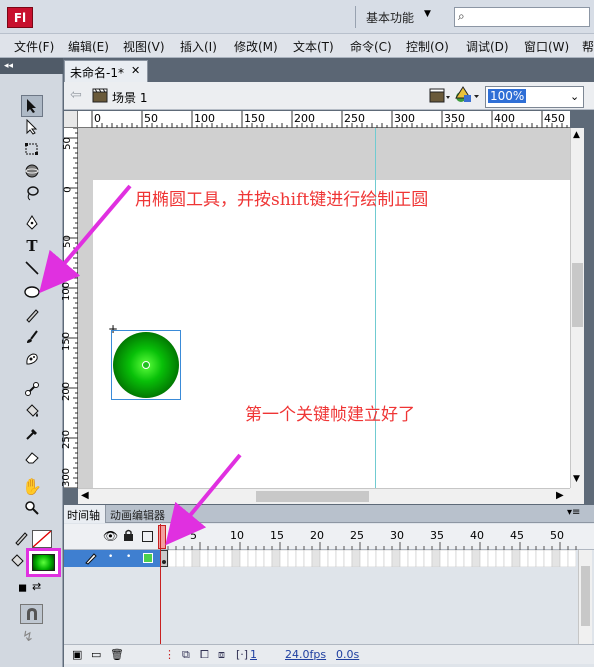 The width and height of the screenshot is (594, 667). What do you see at coordinates (32, 172) in the screenshot?
I see `3d-rotation-tool-icon` at bounding box center [32, 172].